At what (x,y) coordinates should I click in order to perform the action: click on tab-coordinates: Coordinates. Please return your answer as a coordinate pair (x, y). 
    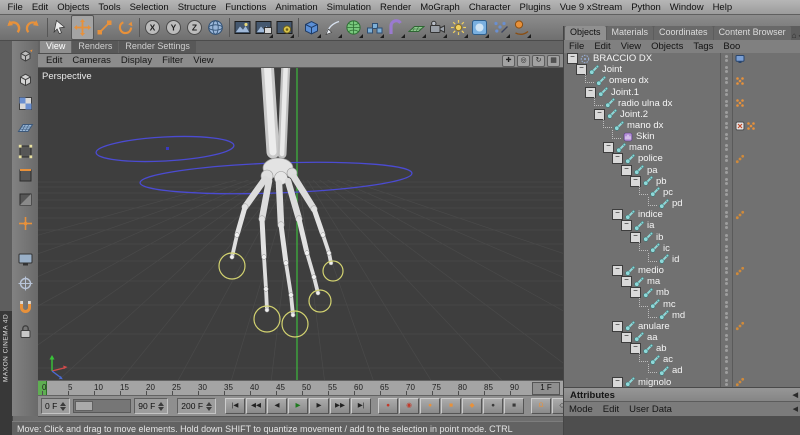
    Looking at the image, I should click on (683, 33).